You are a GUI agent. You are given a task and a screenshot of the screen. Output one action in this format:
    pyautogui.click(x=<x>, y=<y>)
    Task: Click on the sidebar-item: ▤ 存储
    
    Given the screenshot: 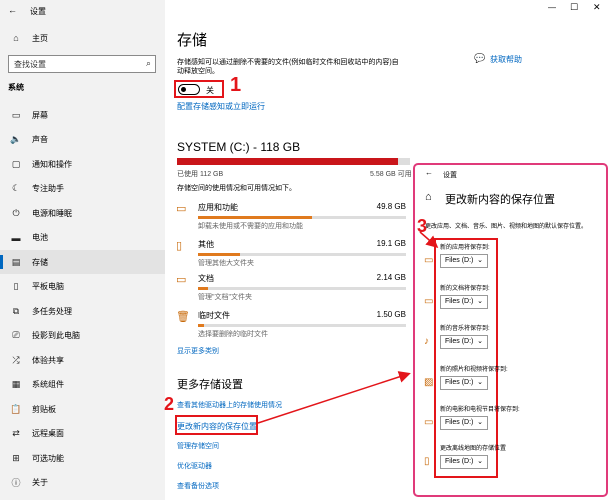 What is the action you would take?
    pyautogui.click(x=82, y=262)
    